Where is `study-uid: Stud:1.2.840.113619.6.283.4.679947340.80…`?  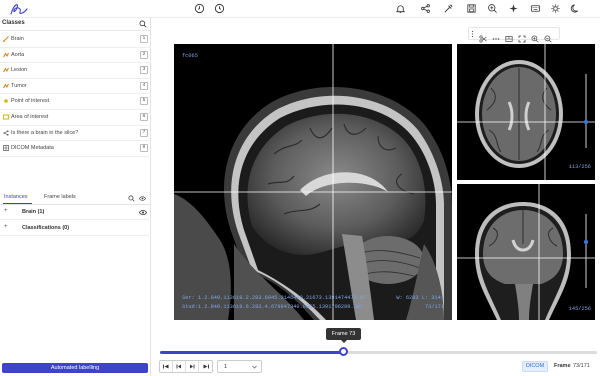
study-uid: Stud:1.2.840.113619.6.283.4.679947340.80… is located at coordinates (273, 307).